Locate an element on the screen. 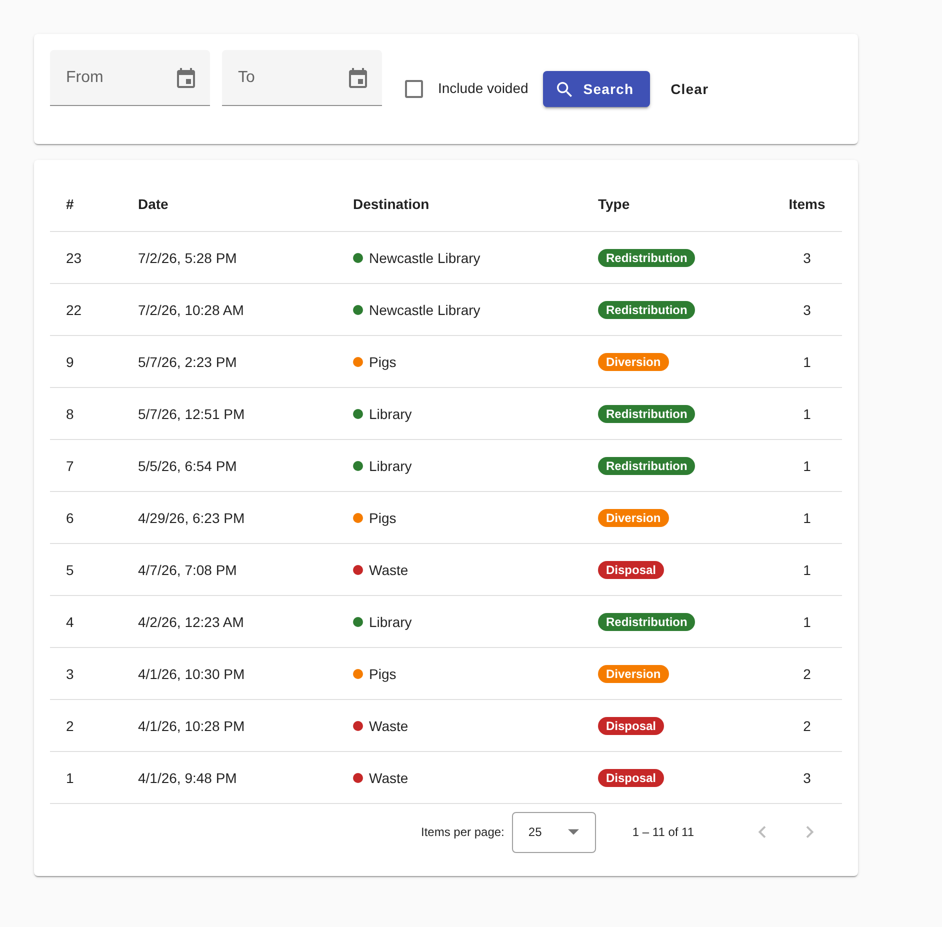  table-cell: 4 is located at coordinates (70, 622).